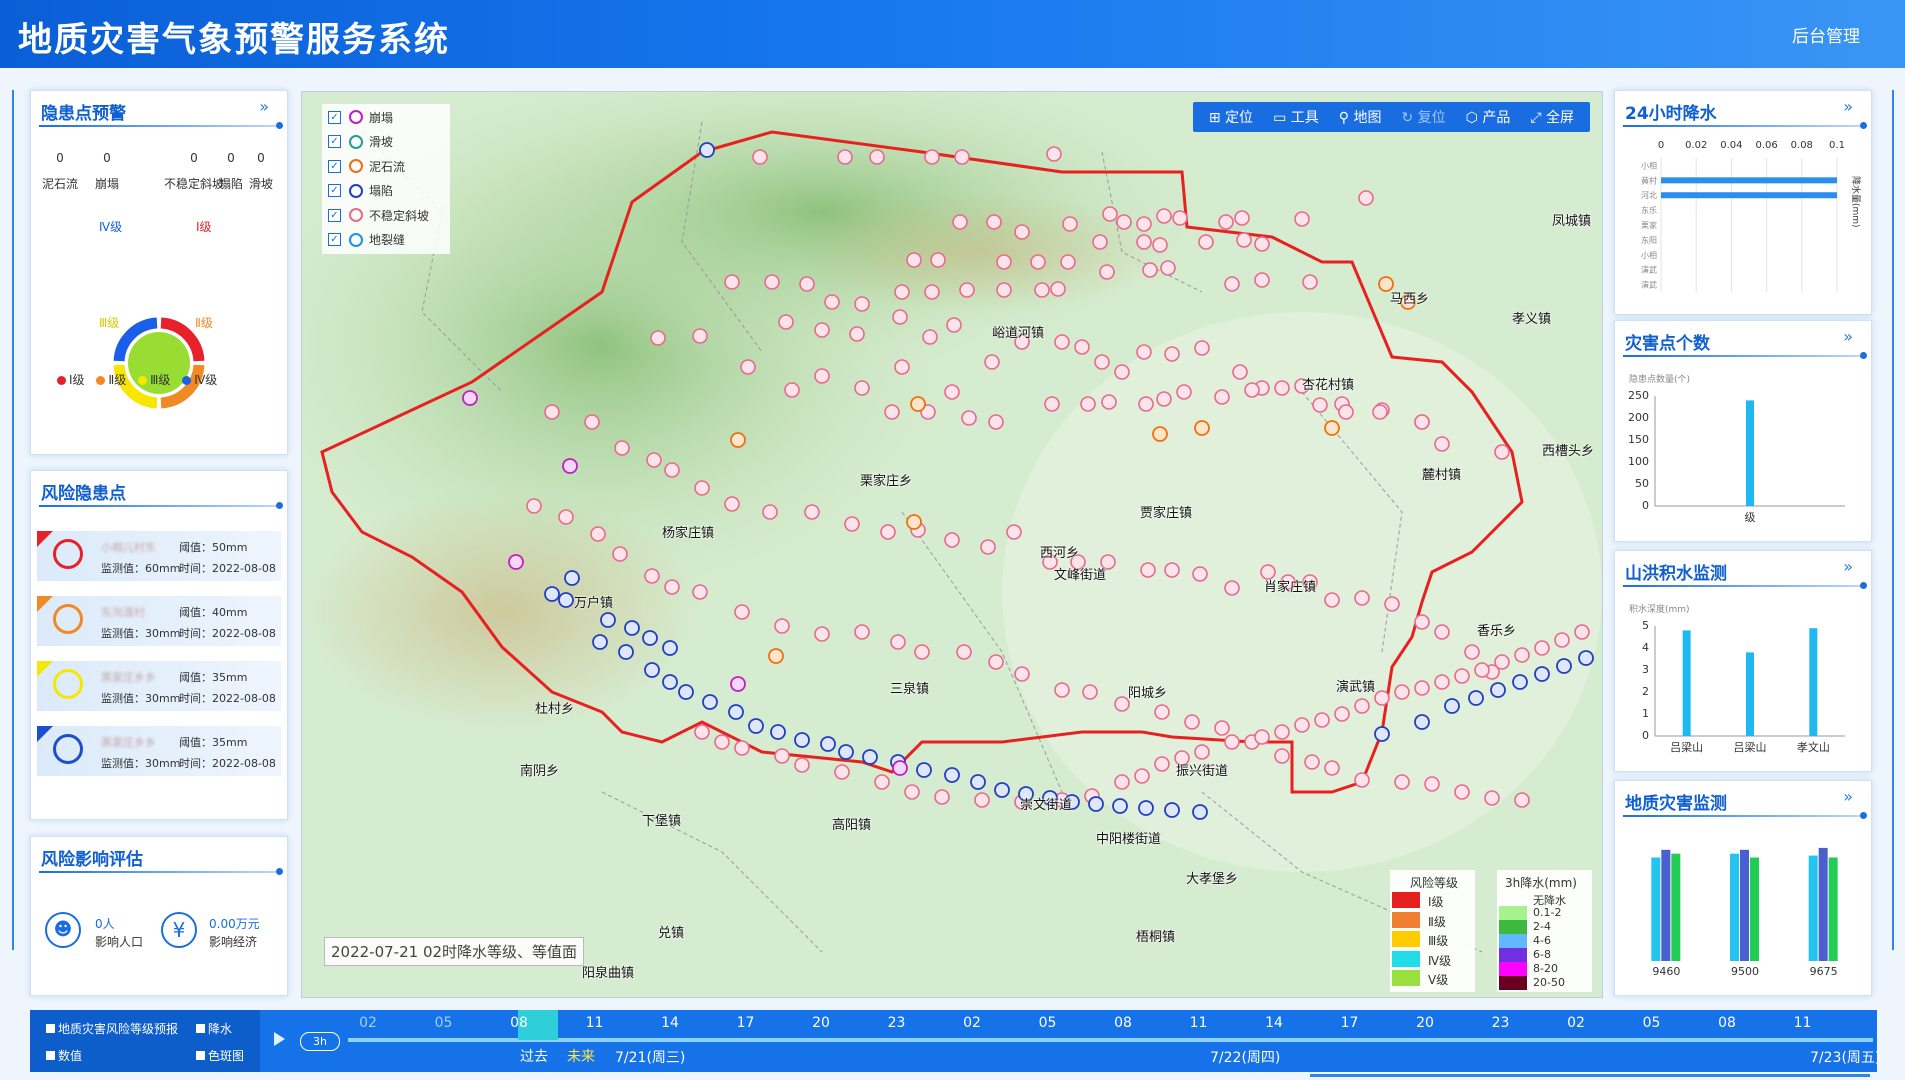  What do you see at coordinates (1826, 34) in the screenshot?
I see `admin-link: 后台管理` at bounding box center [1826, 34].